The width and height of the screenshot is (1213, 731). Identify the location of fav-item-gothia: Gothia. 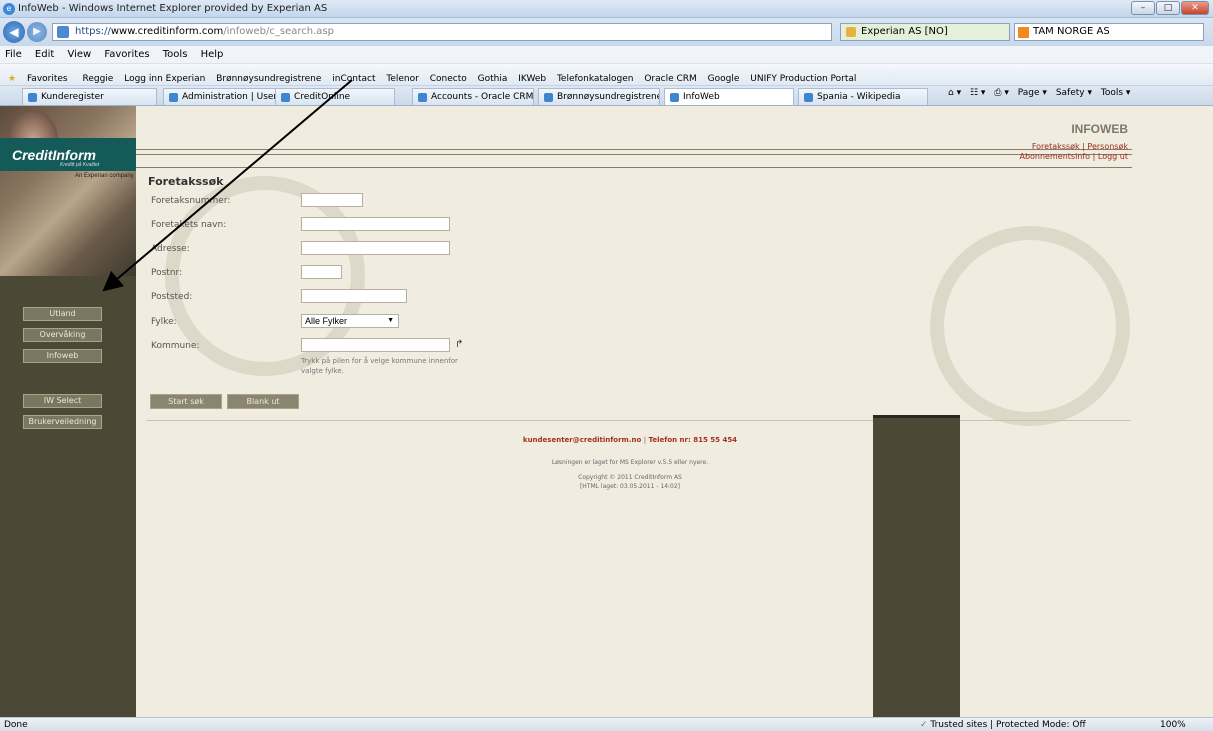
(493, 76).